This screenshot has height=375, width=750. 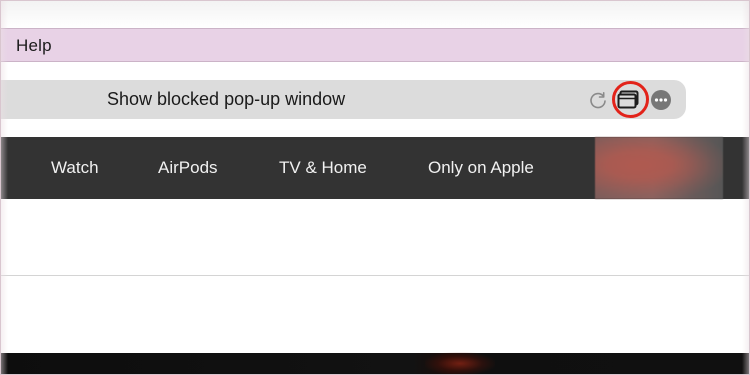 I want to click on nav-item-tv-home: TV & Home, so click(x=323, y=168).